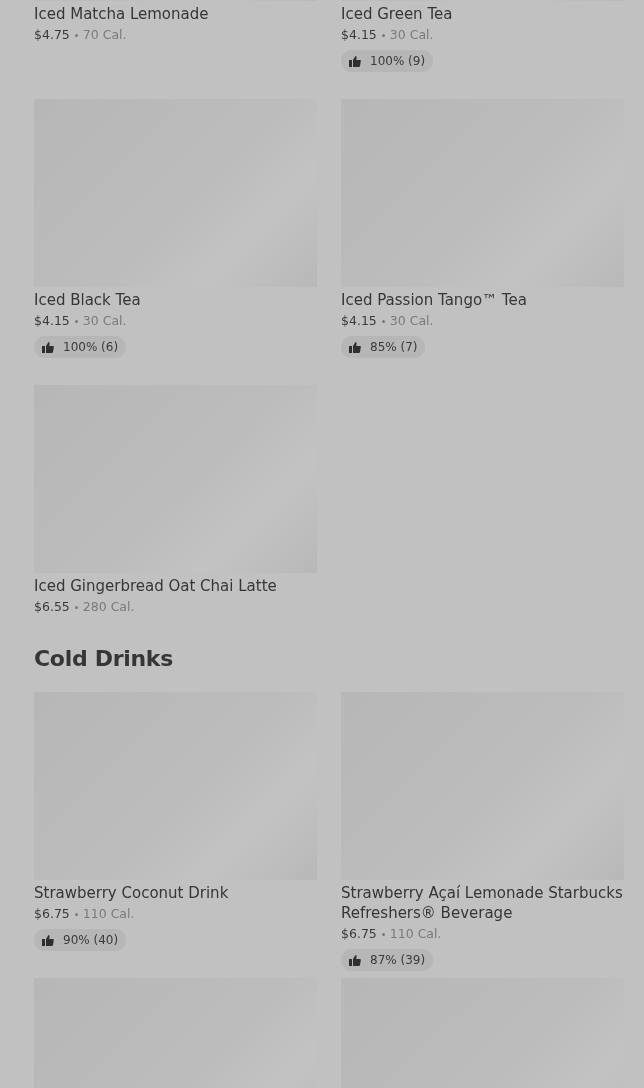 Image resolution: width=644 pixels, height=1088 pixels. What do you see at coordinates (52, 35) in the screenshot?
I see `item-price: $4.75` at bounding box center [52, 35].